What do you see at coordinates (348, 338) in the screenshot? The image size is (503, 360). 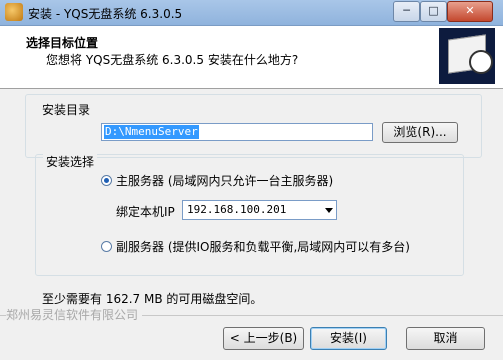 I see `install-button: 安装(I)` at bounding box center [348, 338].